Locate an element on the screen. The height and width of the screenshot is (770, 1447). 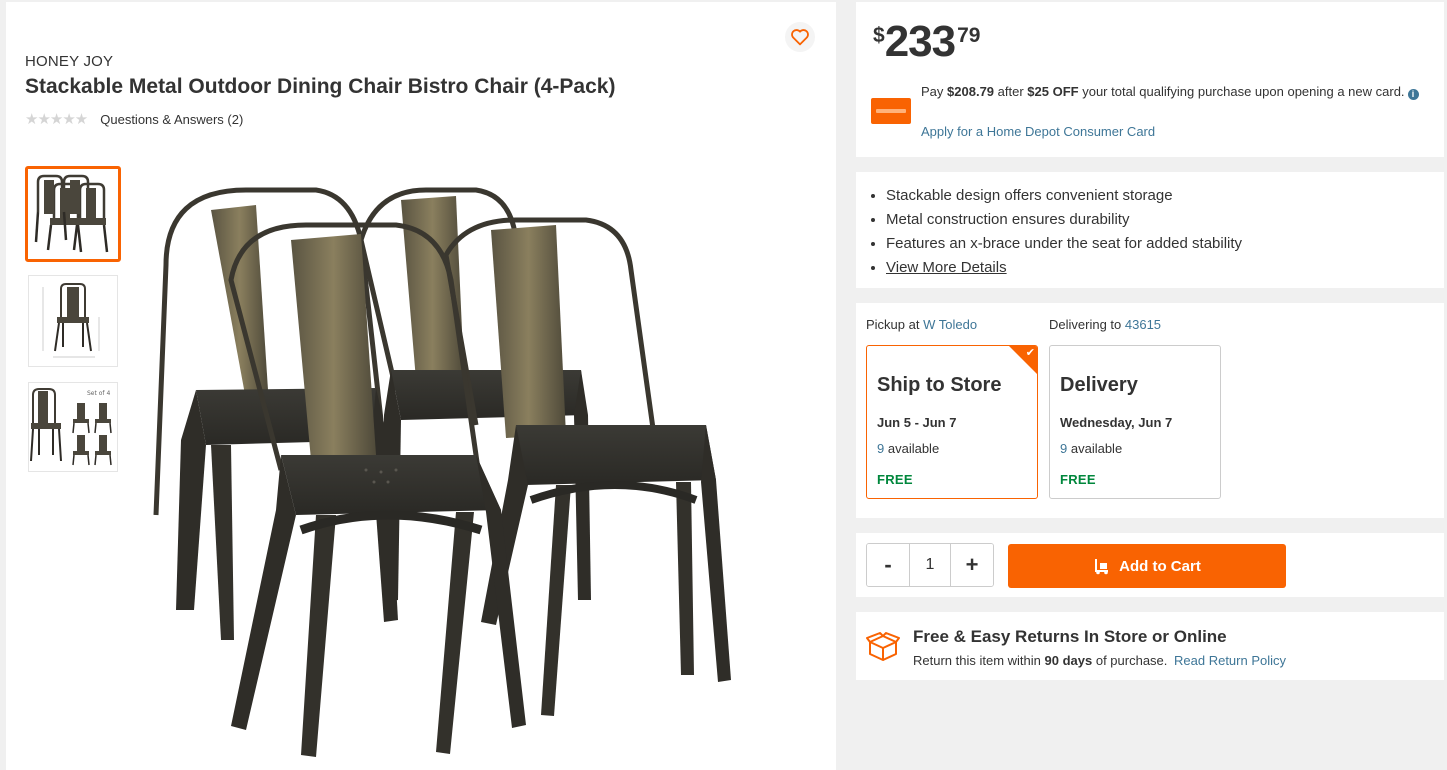
price-cents: 79 is located at coordinates (969, 35).